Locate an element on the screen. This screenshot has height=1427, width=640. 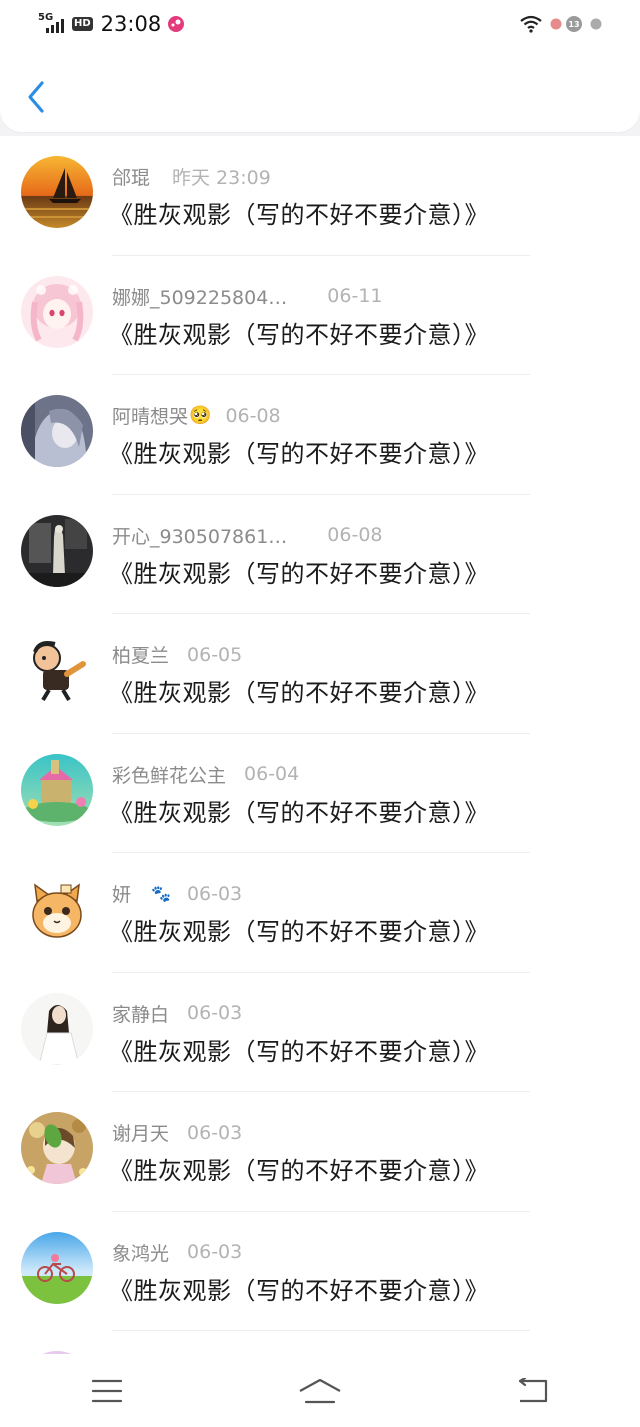
emoji: 🐾 is located at coordinates (161, 893).